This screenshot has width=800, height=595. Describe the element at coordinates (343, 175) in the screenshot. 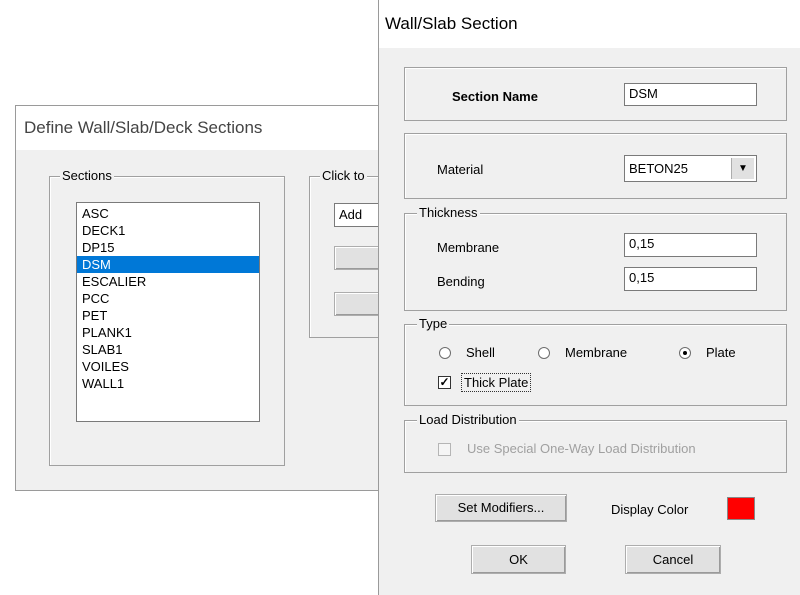

I see `click-to-group-label: Click to` at that location.